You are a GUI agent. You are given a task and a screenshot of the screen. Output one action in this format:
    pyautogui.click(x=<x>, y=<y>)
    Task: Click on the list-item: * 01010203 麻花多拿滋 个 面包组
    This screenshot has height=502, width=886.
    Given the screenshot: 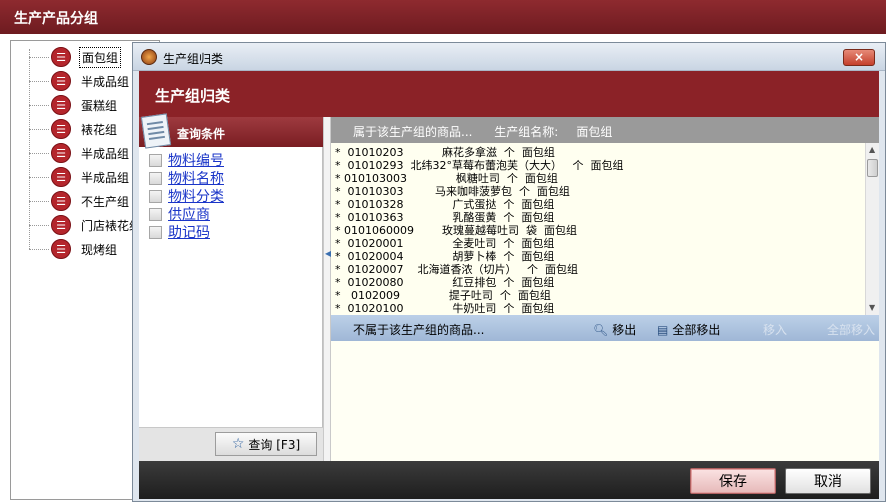 What is the action you would take?
    pyautogui.click(x=445, y=152)
    